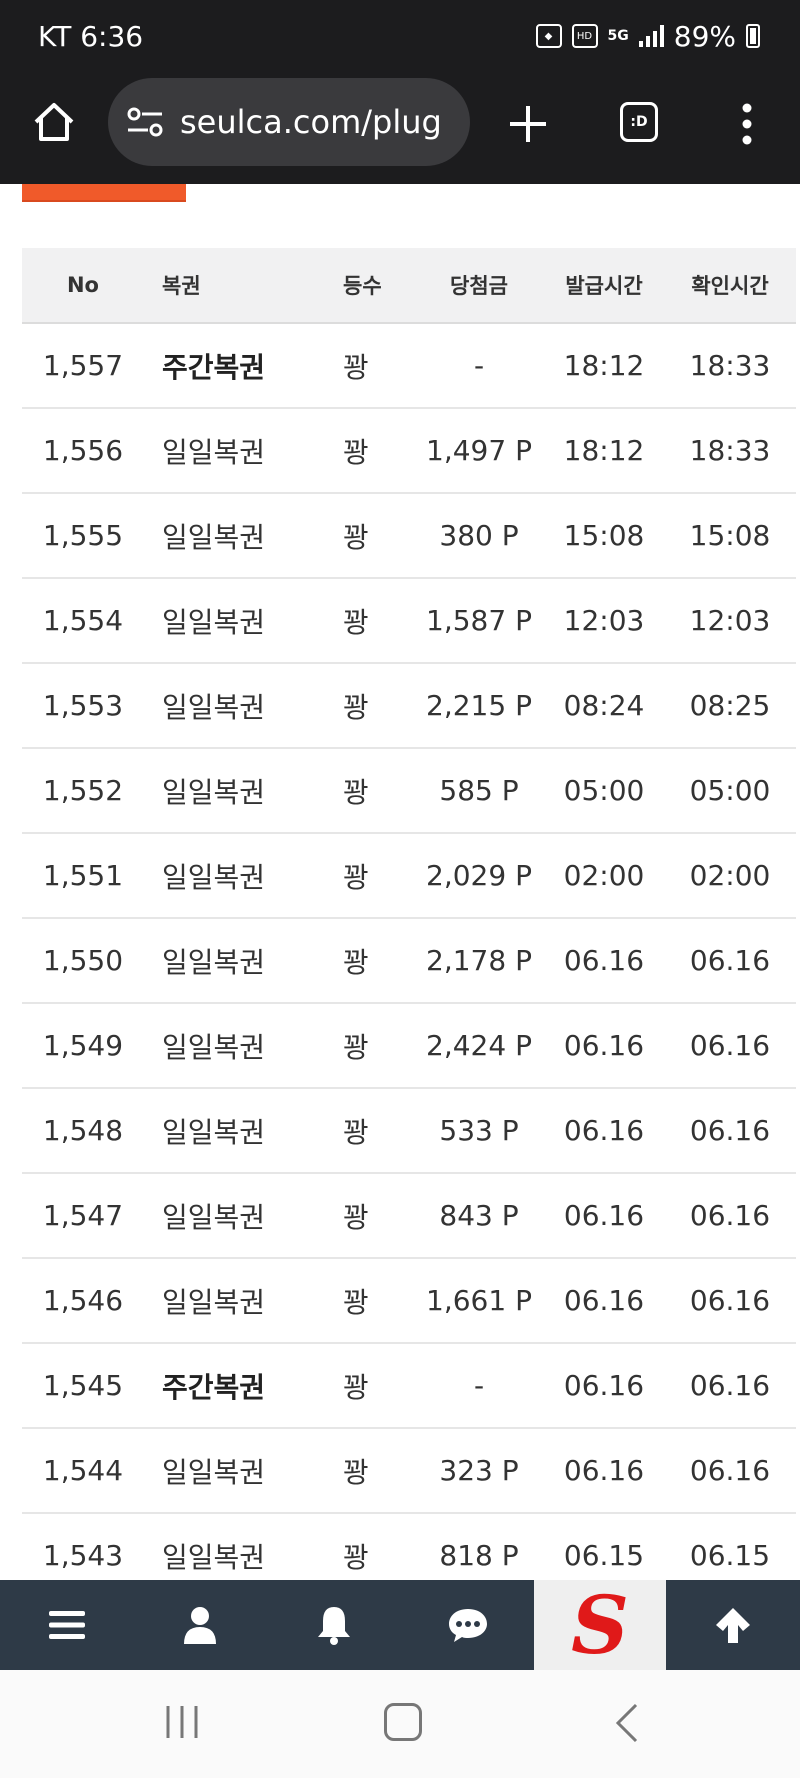  What do you see at coordinates (479, 876) in the screenshot?
I see `row-prize: 2,029 P` at bounding box center [479, 876].